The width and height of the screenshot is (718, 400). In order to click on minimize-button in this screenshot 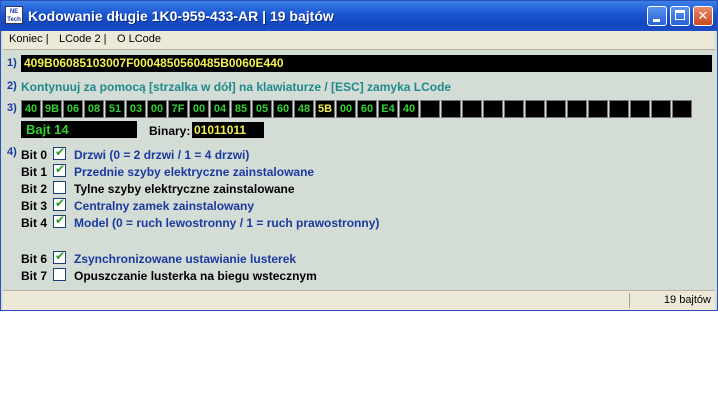, I will do `click(657, 16)`.